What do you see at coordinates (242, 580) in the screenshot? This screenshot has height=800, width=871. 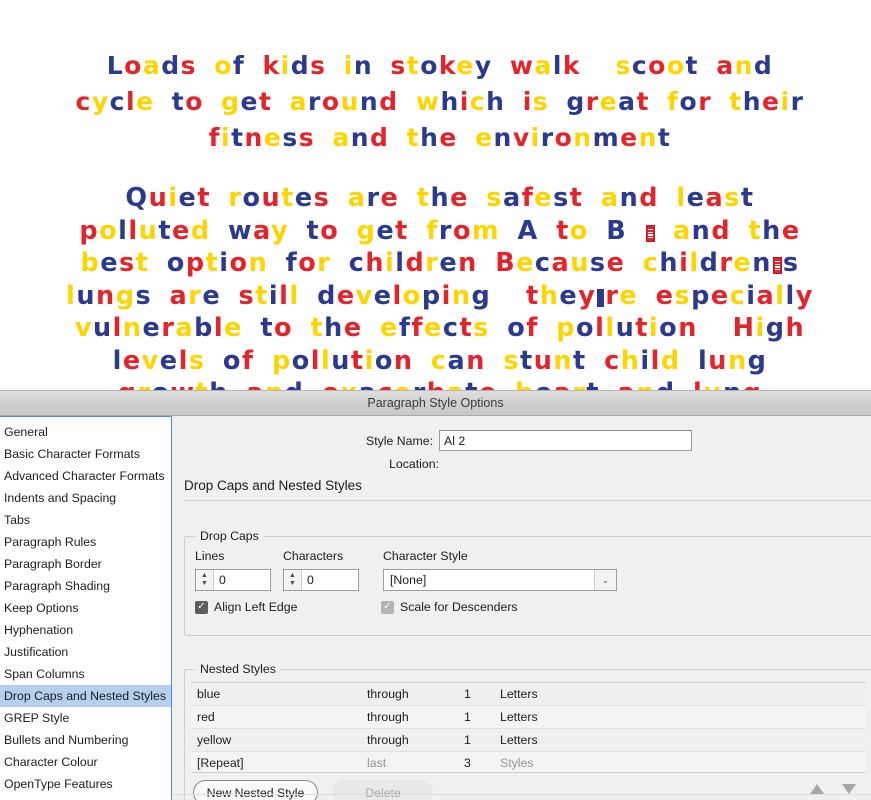 I see `lines-input` at bounding box center [242, 580].